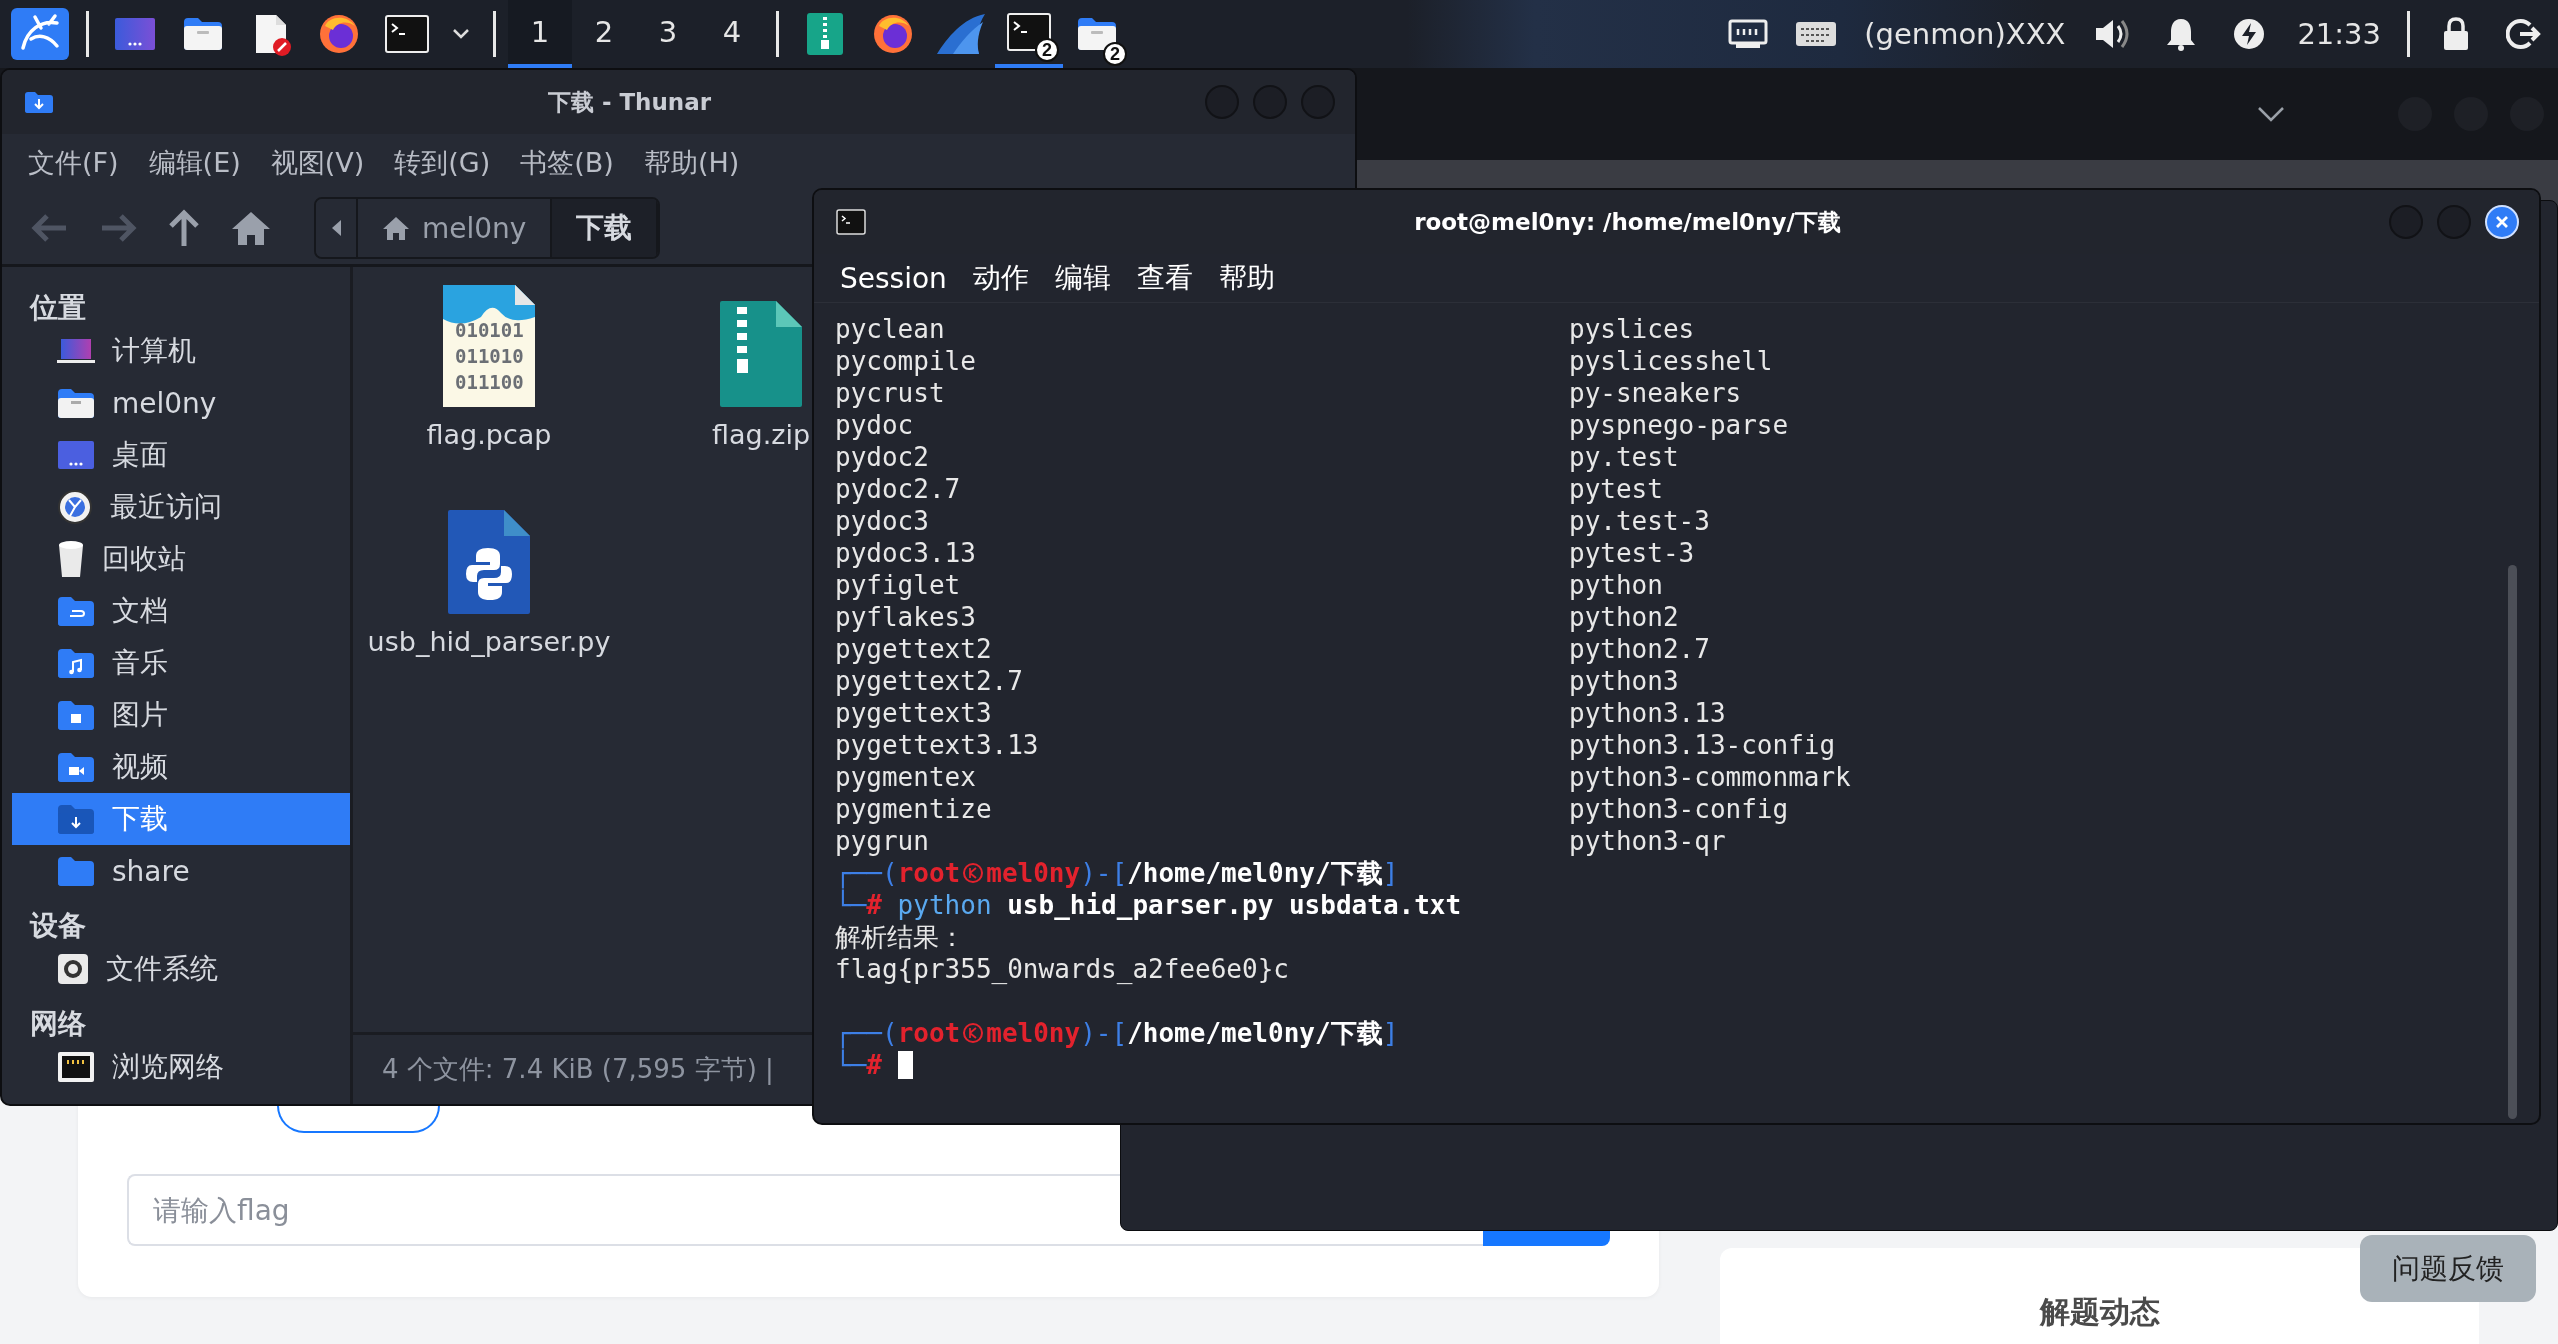 The width and height of the screenshot is (2558, 1344). Describe the element at coordinates (1748, 34) in the screenshot. I see `ethernet-icon` at that location.